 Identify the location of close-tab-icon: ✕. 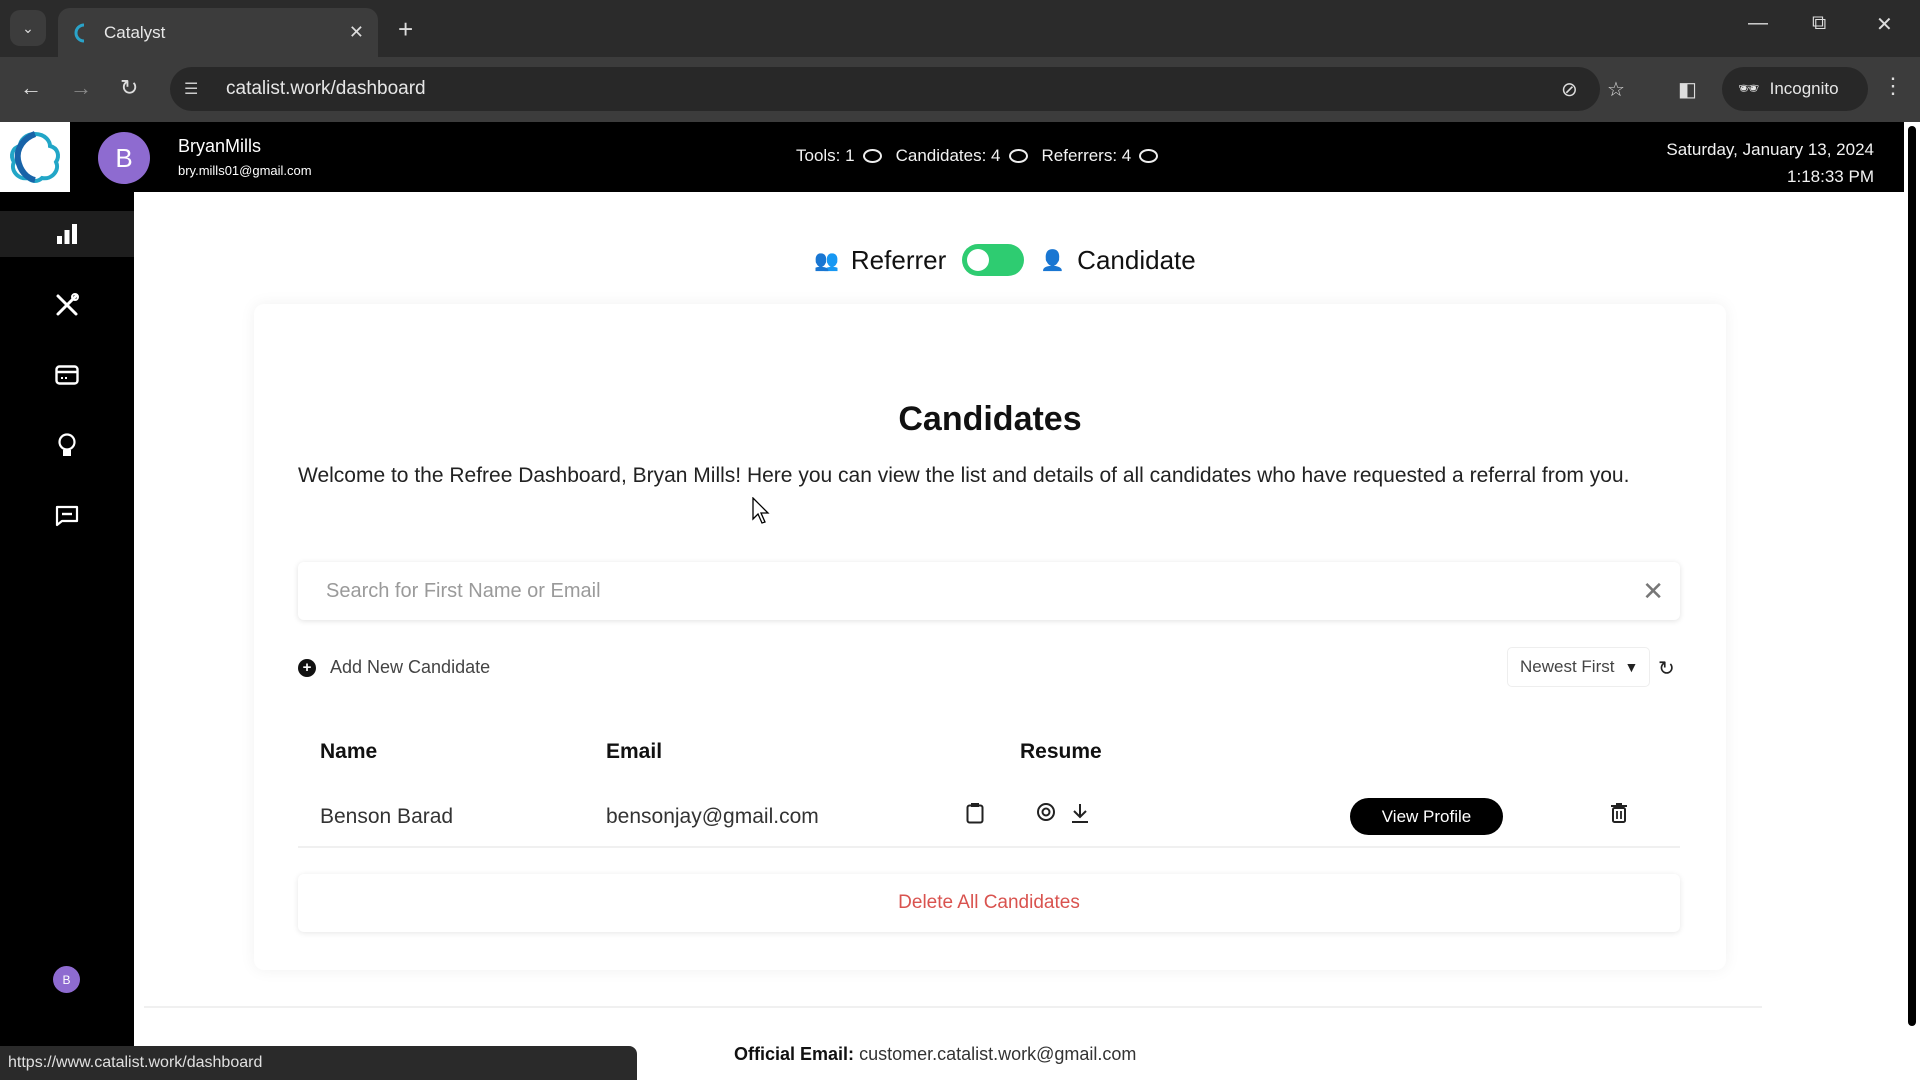
(356, 32).